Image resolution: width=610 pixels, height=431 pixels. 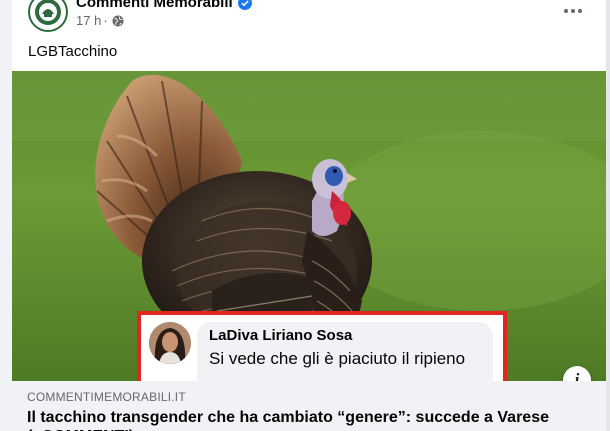 What do you see at coordinates (154, 5) in the screenshot?
I see `page-name-text: Commenti Memorabili` at bounding box center [154, 5].